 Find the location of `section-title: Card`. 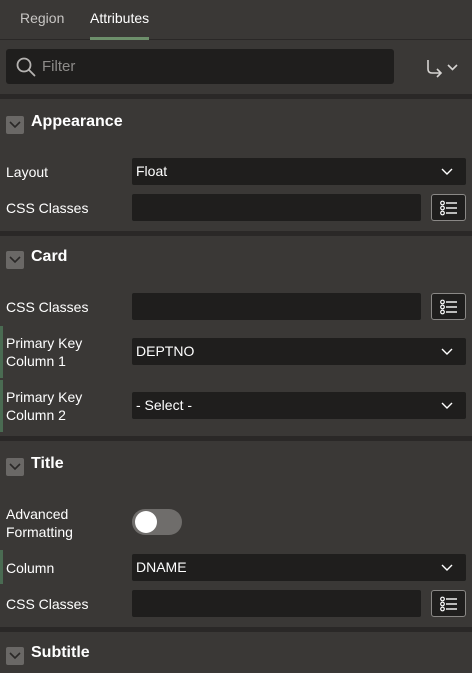

section-title: Card is located at coordinates (49, 256).